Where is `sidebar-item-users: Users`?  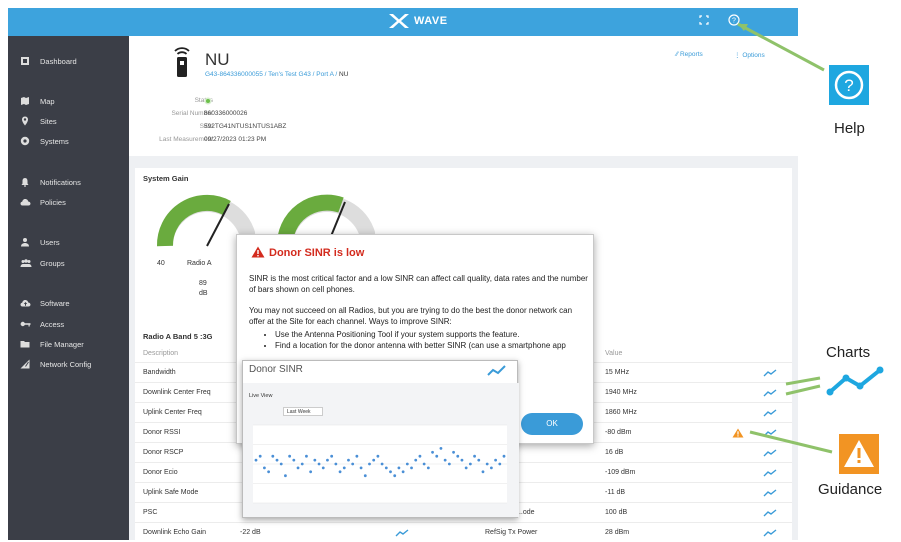
sidebar-item-users: Users is located at coordinates (68, 242).